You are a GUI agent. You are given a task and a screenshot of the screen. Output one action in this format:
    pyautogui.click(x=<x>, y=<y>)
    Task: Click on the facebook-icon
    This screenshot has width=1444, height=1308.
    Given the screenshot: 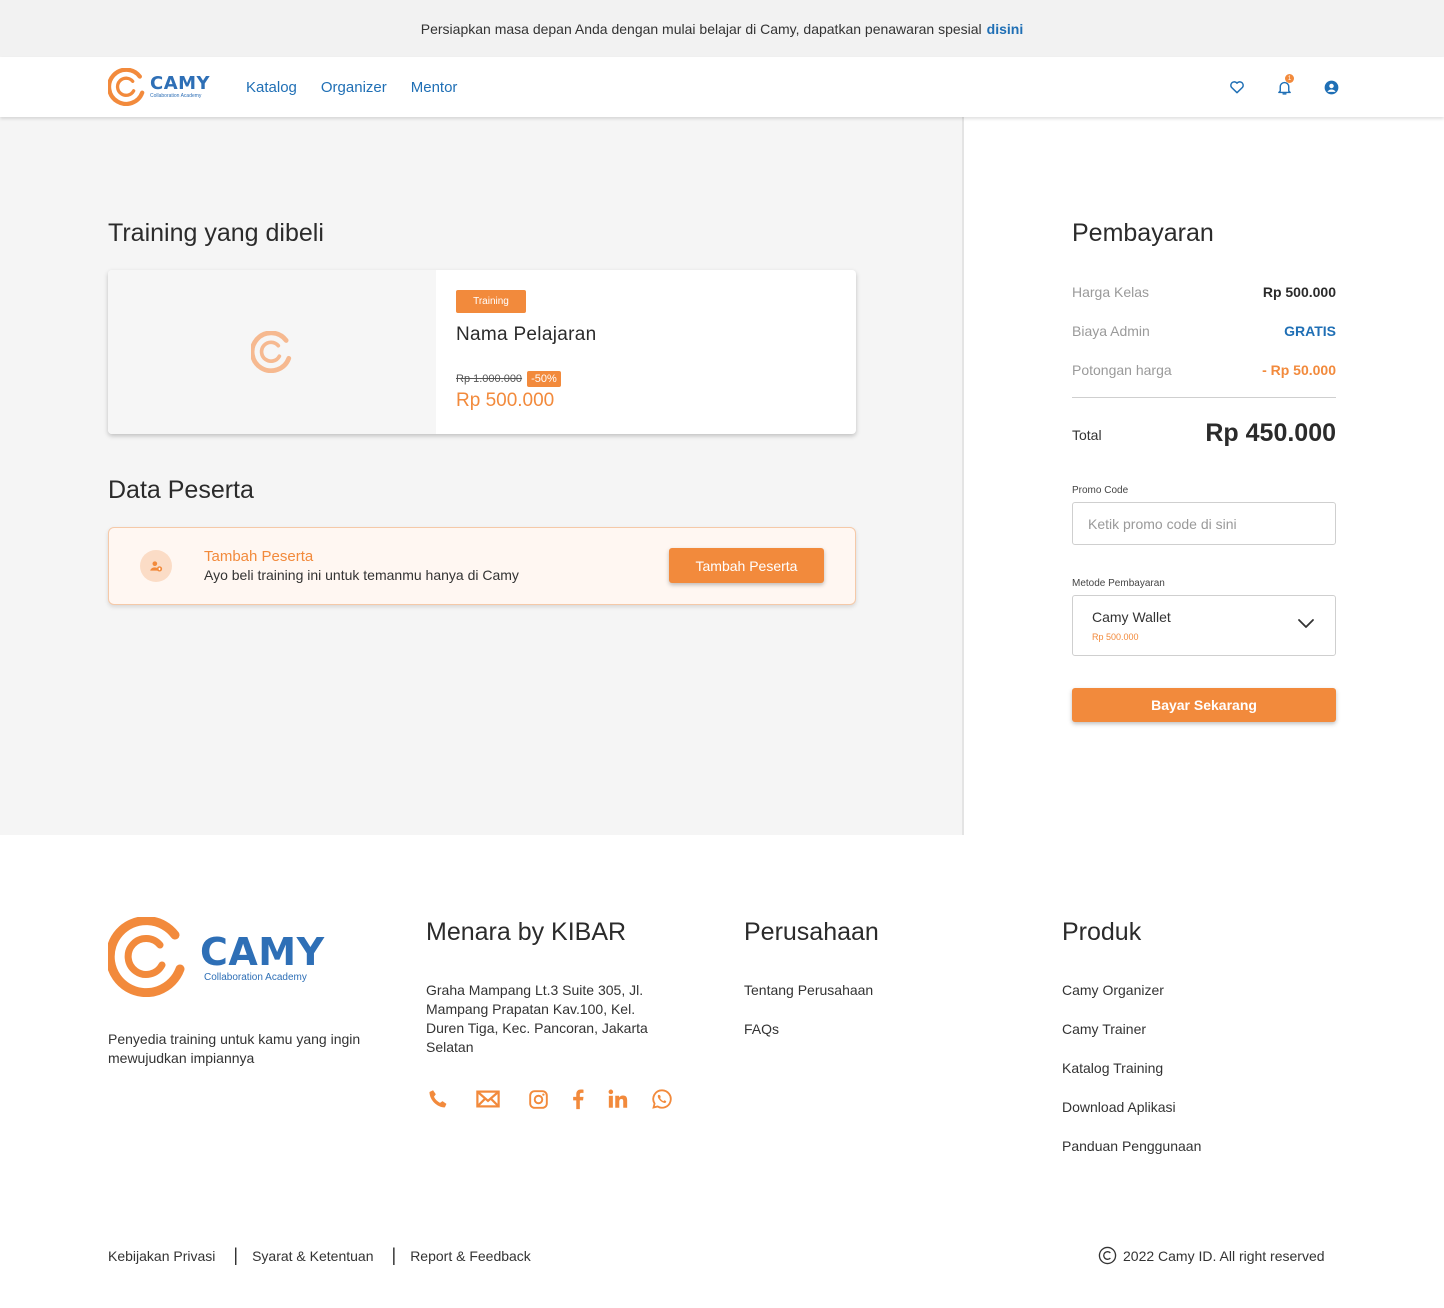 What is the action you would take?
    pyautogui.click(x=578, y=1099)
    